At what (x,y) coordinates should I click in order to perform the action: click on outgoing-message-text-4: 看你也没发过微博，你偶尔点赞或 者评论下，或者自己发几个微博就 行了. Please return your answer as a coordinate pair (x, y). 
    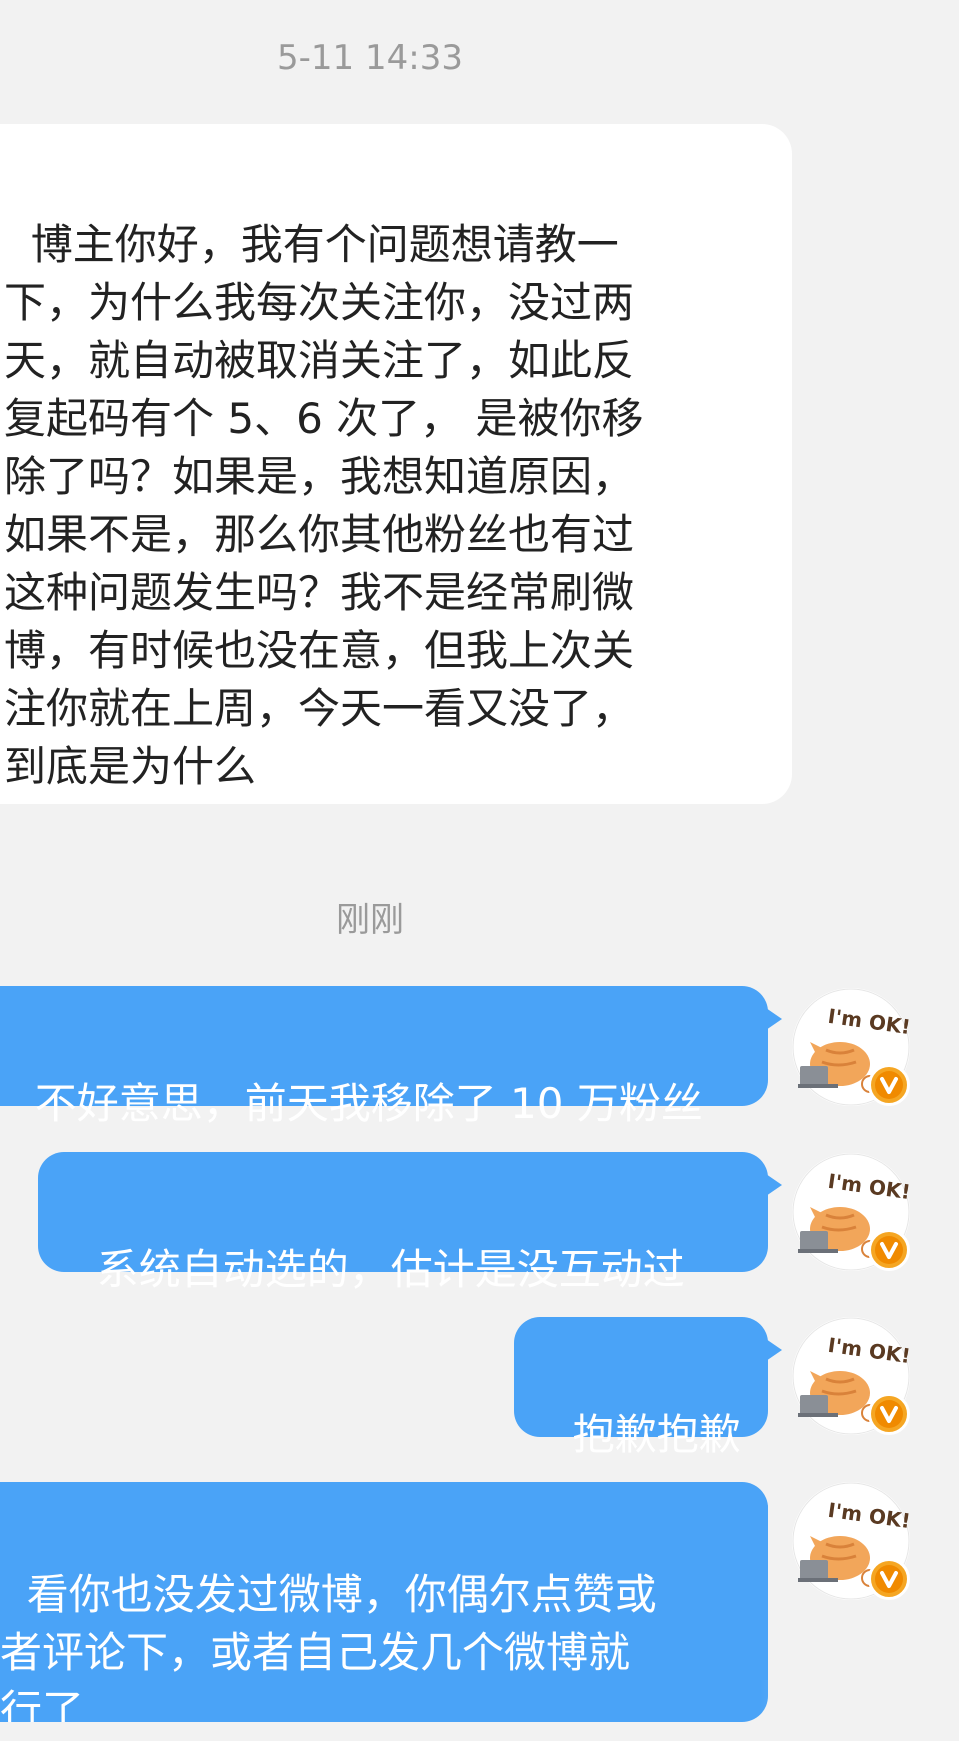
    Looking at the image, I should click on (328, 1646).